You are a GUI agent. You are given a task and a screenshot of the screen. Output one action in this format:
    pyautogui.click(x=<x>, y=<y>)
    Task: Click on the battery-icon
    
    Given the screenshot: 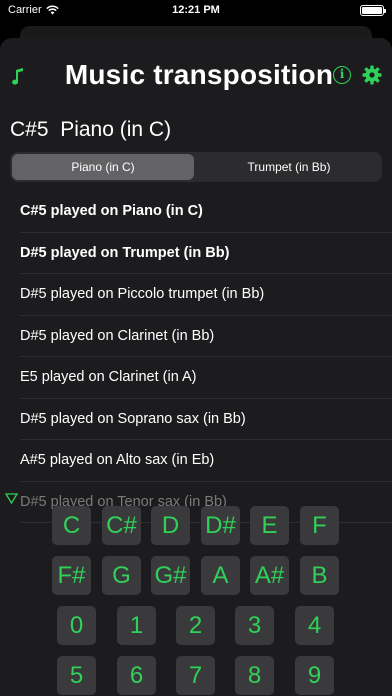 What is the action you would take?
    pyautogui.click(x=373, y=10)
    